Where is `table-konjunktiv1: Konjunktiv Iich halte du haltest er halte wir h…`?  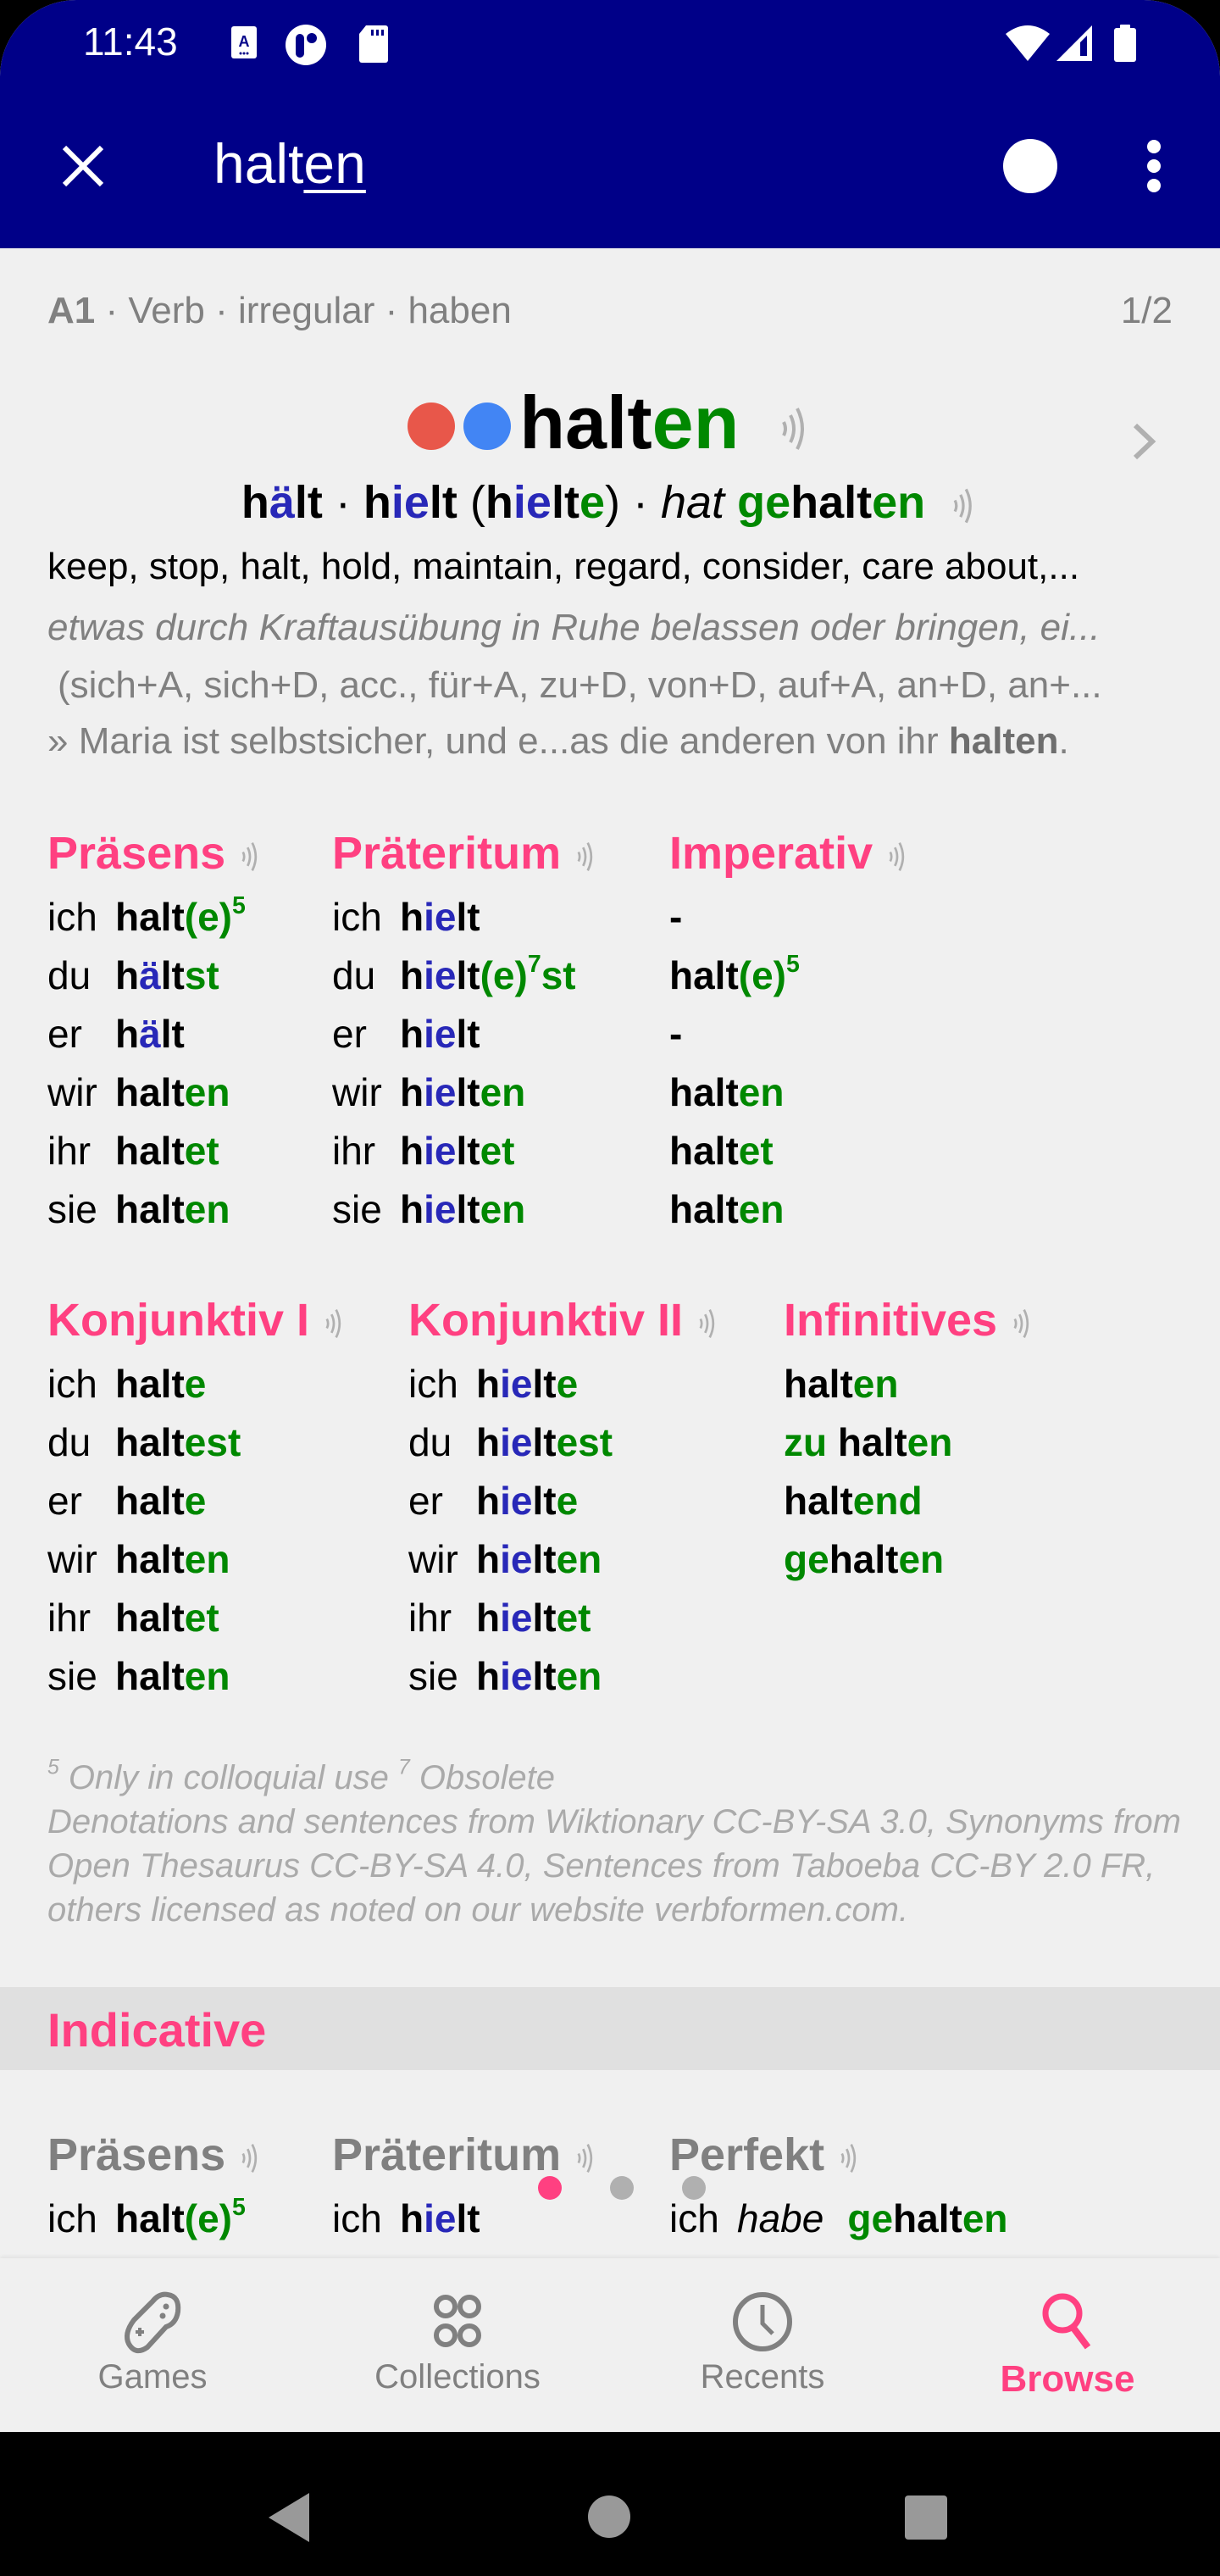
table-konjunktiv1: Konjunktiv Iich halte du haltest er halte wir h… is located at coordinates (197, 1498).